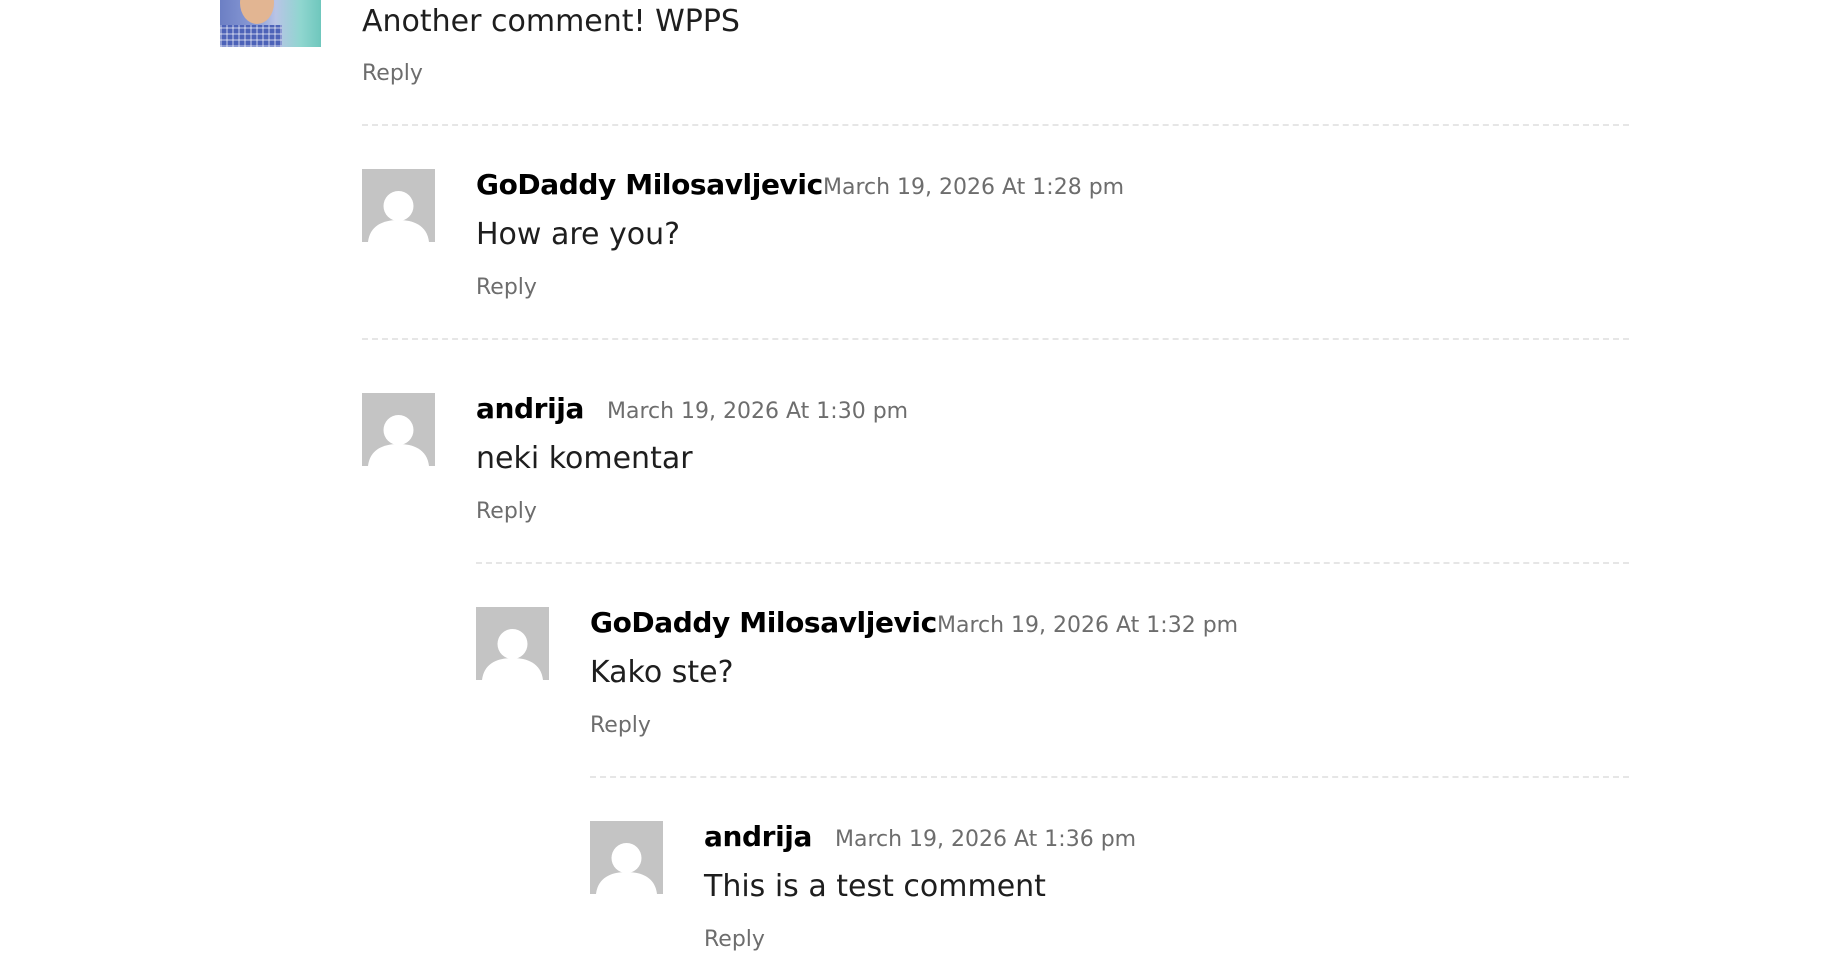 The height and width of the screenshot is (968, 1844). I want to click on comment-date: March 19, 2026 At 1:30 pm, so click(757, 412).